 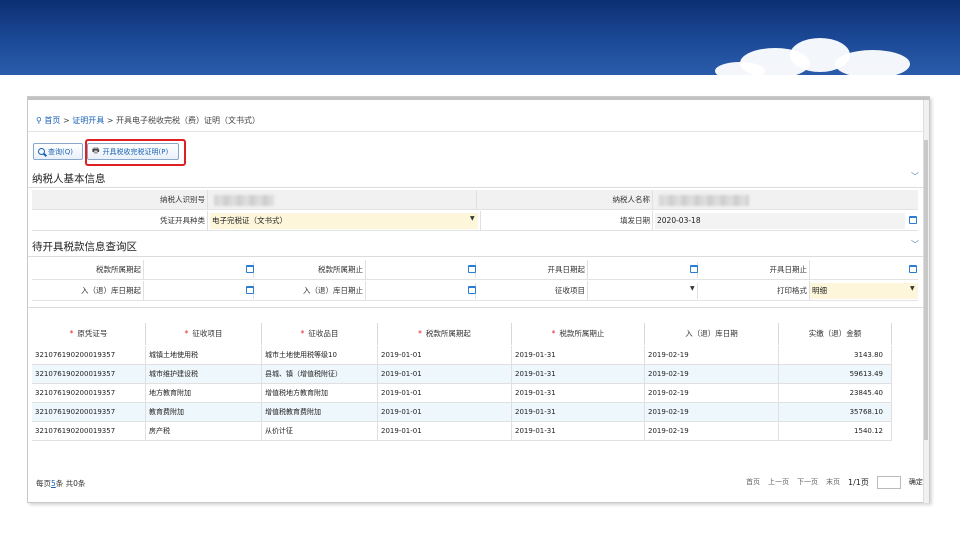 I want to click on period-end-input, so click(x=422, y=270).